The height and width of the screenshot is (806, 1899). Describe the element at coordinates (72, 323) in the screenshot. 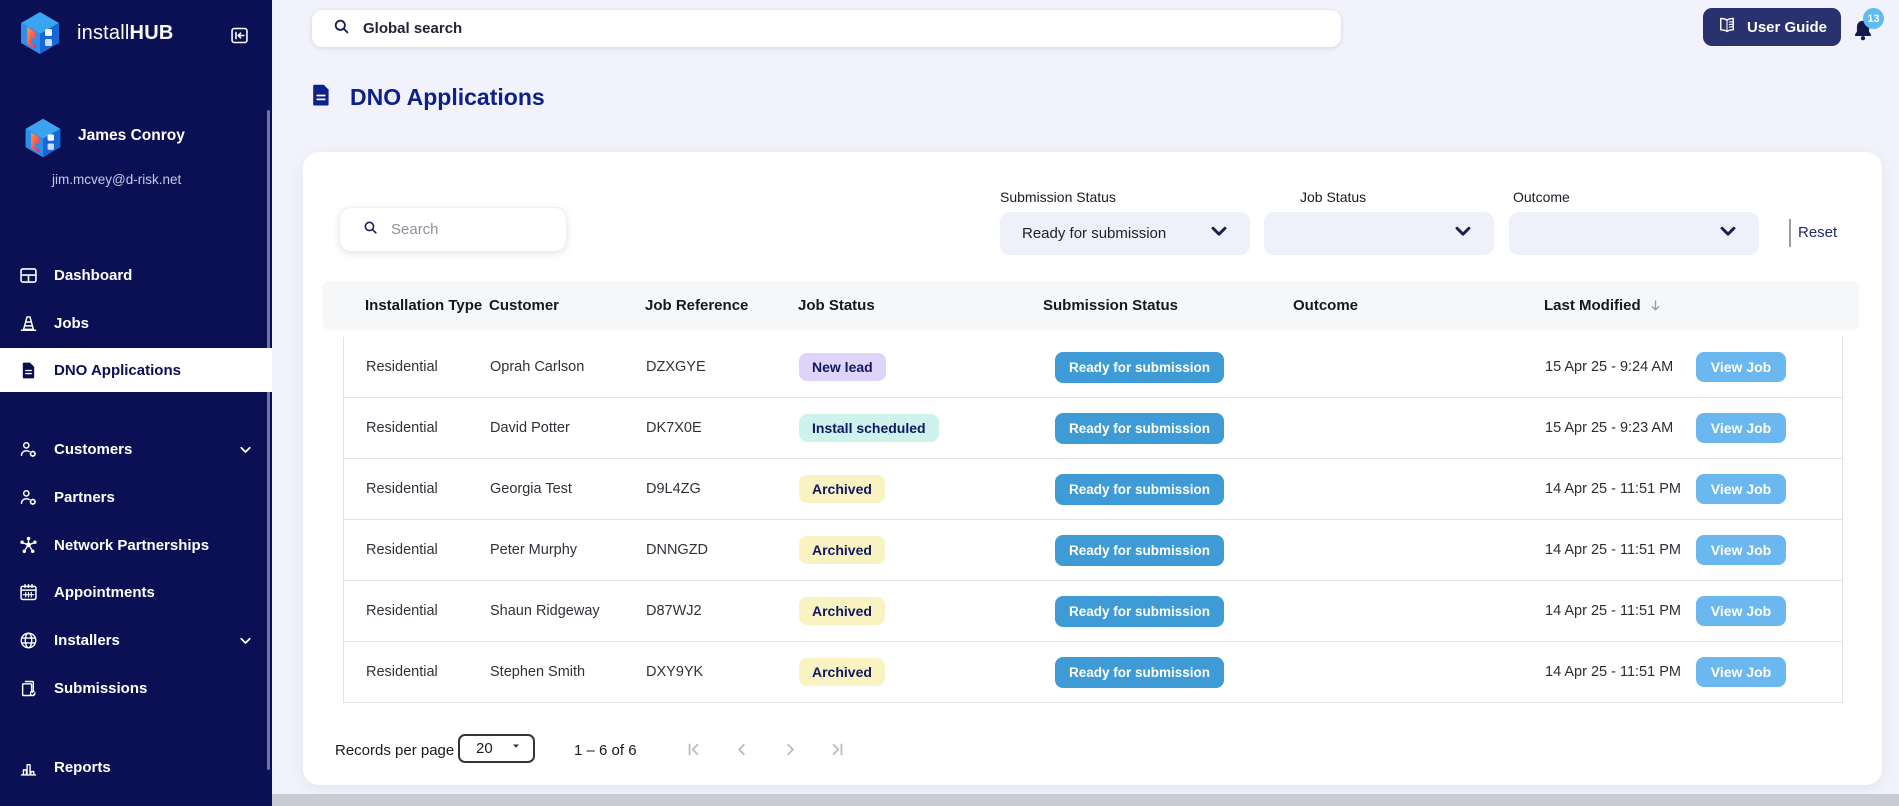

I see `sidebar-item-label: Jobs` at that location.